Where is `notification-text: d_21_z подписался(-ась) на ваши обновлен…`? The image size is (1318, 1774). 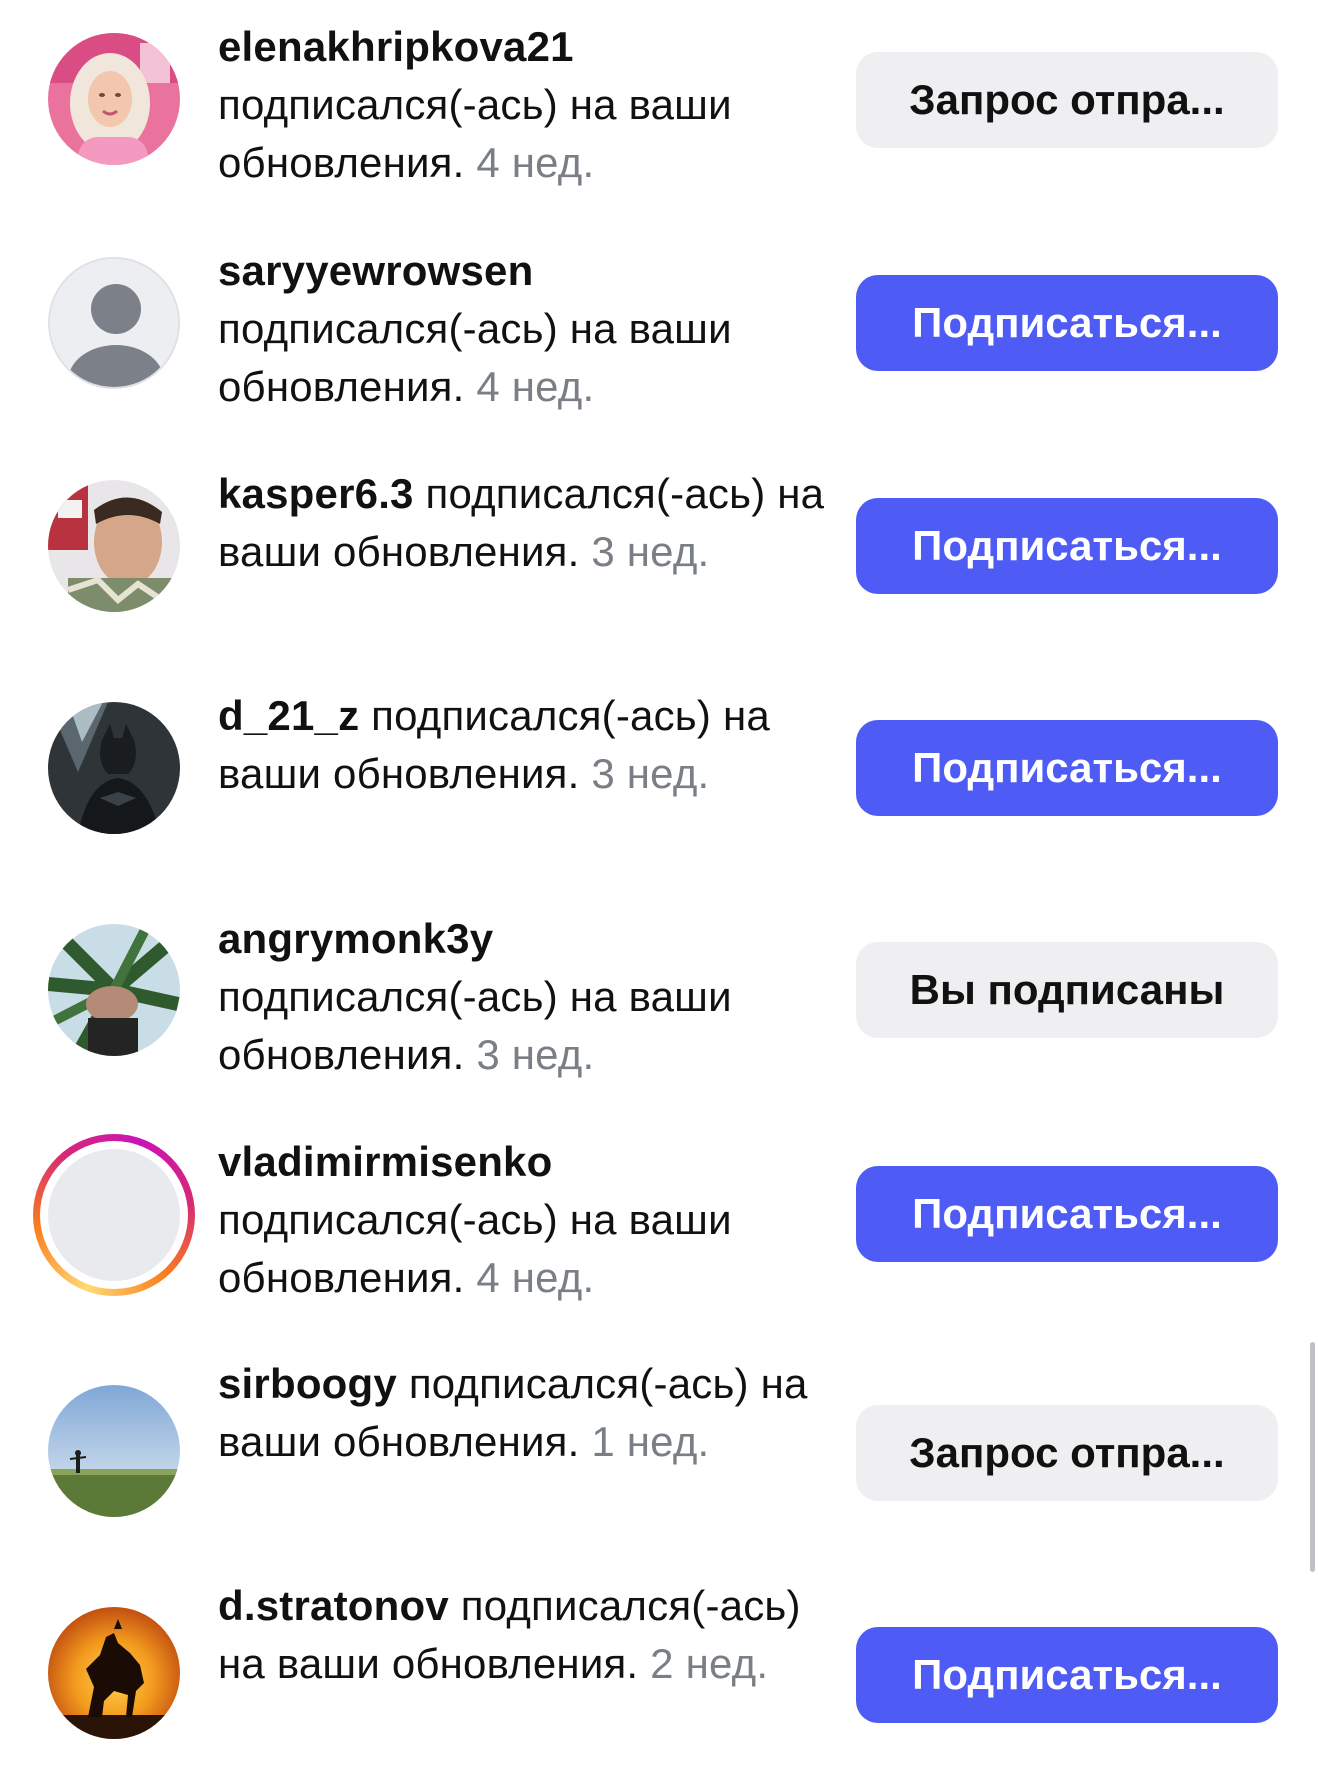 notification-text: d_21_z подписался(-ась) на ваши обновлен… is located at coordinates (523, 745).